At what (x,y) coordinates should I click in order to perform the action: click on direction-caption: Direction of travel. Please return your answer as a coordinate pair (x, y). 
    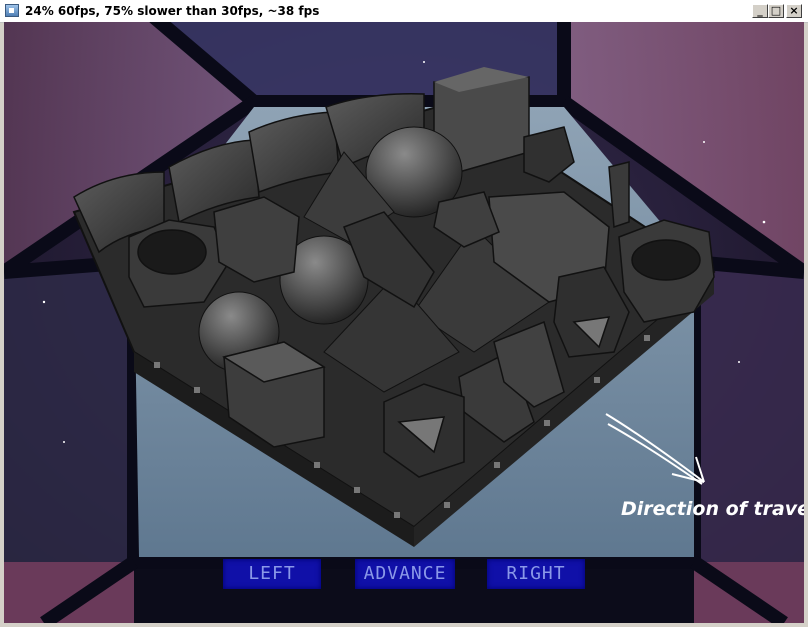
    Looking at the image, I should click on (712, 509).